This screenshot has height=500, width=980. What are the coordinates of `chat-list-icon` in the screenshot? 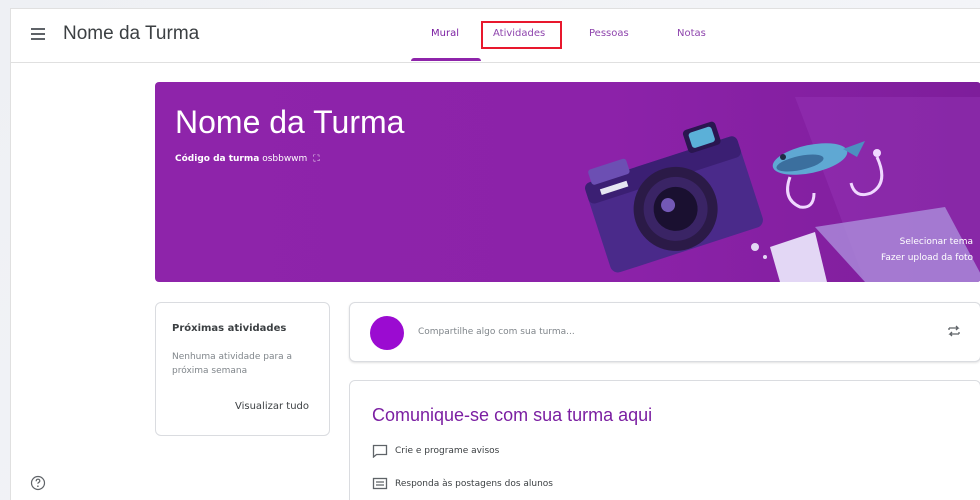 It's located at (380, 483).